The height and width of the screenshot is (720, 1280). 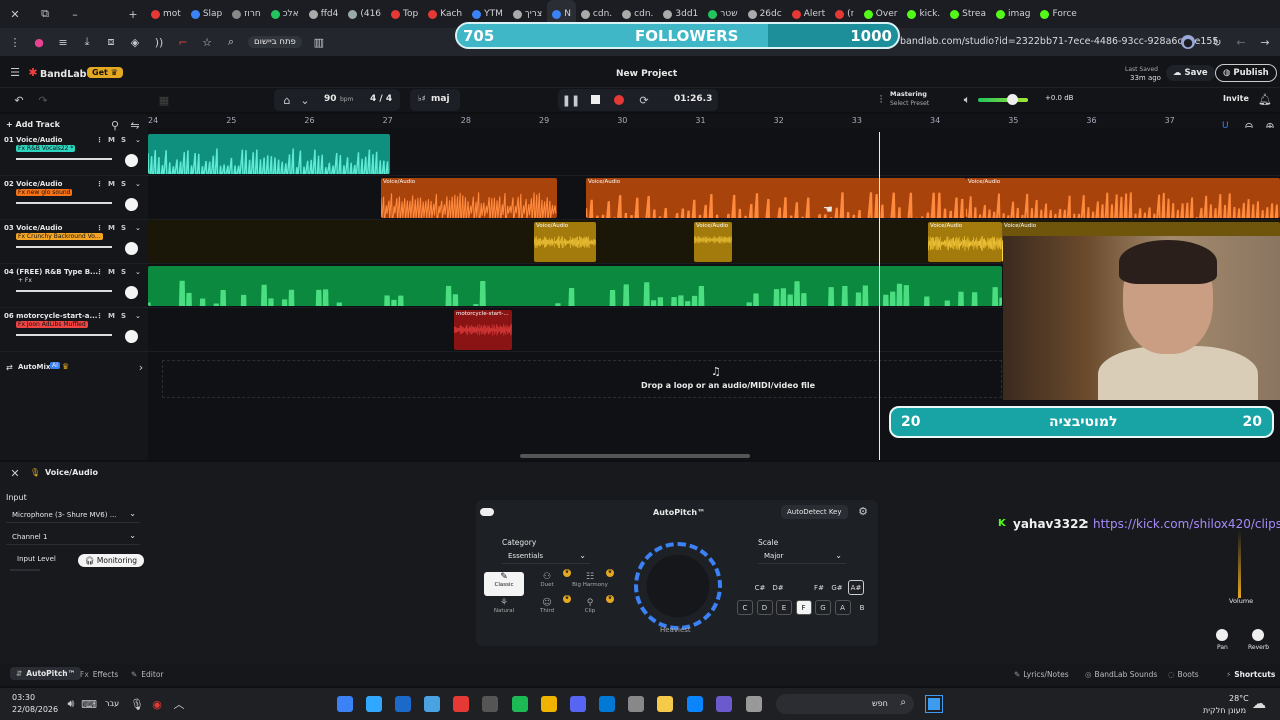 What do you see at coordinates (207, 42) in the screenshot?
I see `bookmark-star-icon: ☆` at bounding box center [207, 42].